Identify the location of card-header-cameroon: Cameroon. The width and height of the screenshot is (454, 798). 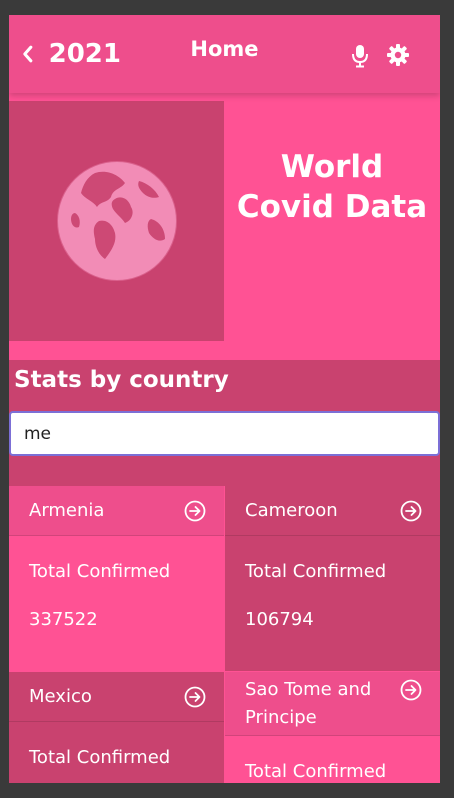
(332, 511).